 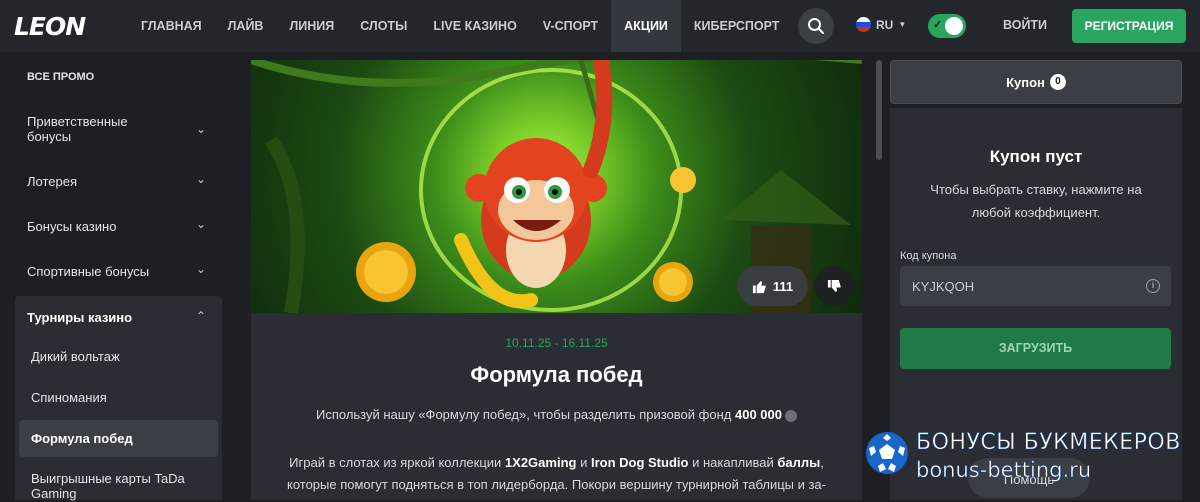 What do you see at coordinates (1153, 286) in the screenshot?
I see `info-icon: i` at bounding box center [1153, 286].